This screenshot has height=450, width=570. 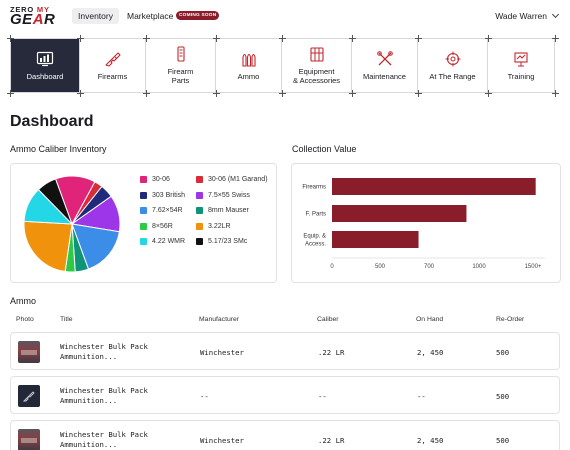 I want to click on legend-label: 30-06 (M1 Garand), so click(x=238, y=179).